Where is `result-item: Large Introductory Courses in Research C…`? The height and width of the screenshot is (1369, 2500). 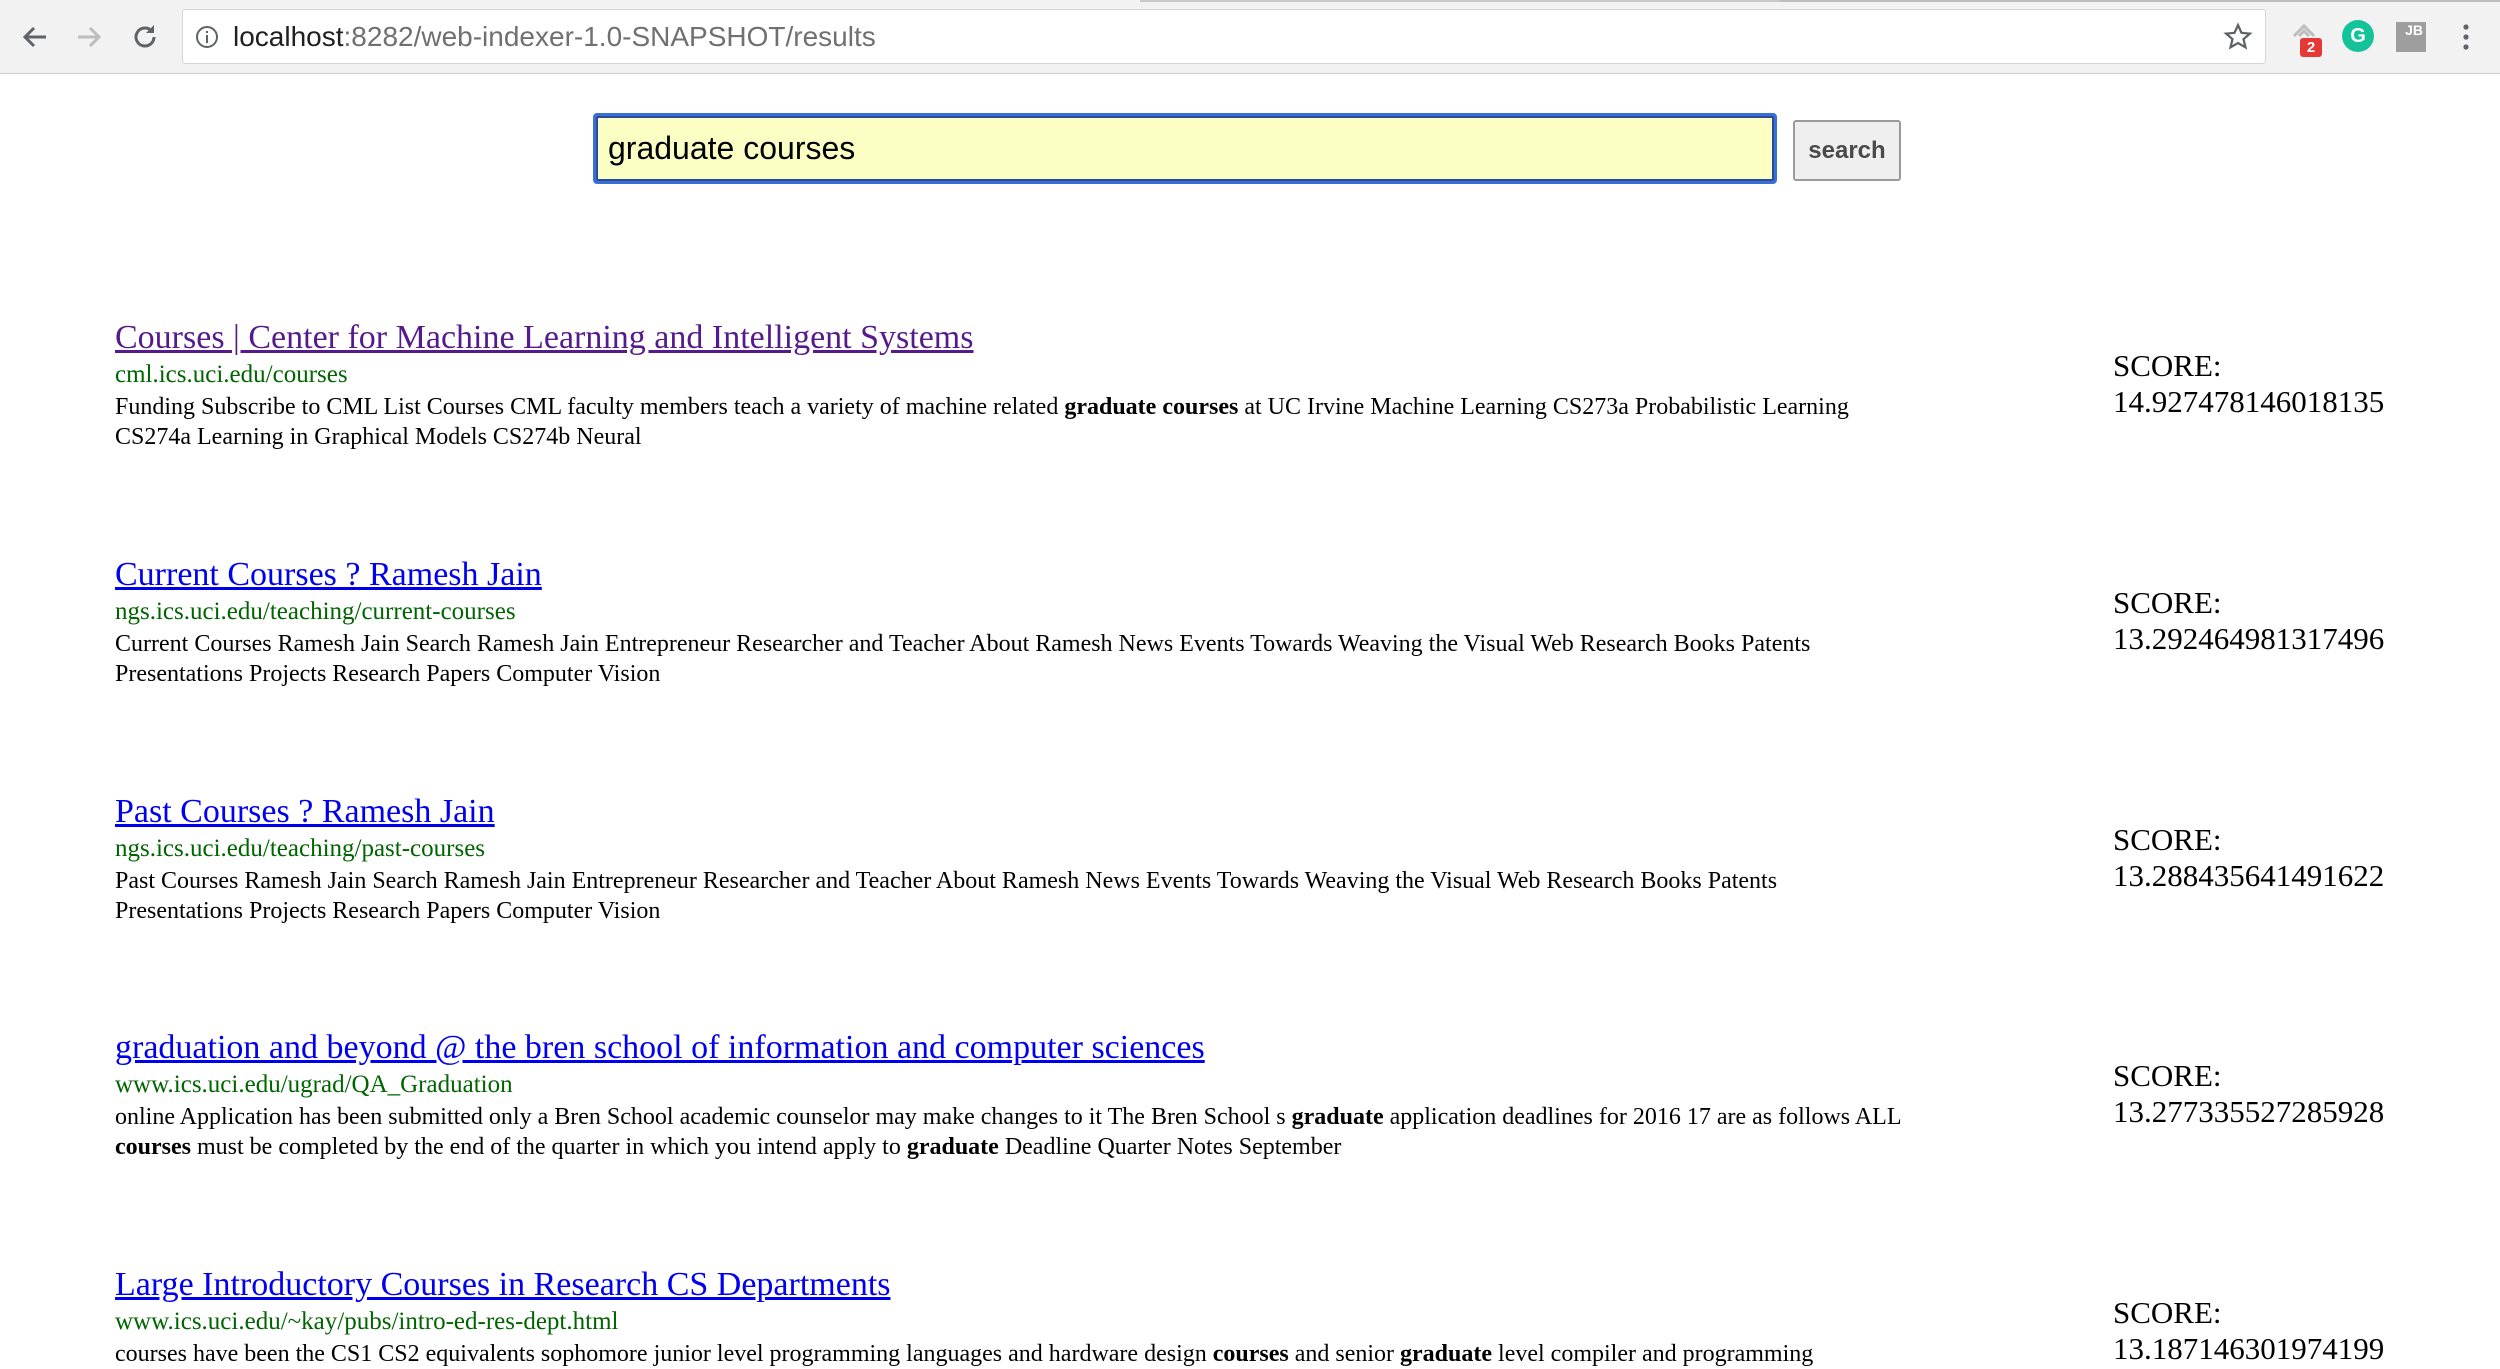
result-item: Large Introductory Courses in Research C… is located at coordinates (1115, 1317).